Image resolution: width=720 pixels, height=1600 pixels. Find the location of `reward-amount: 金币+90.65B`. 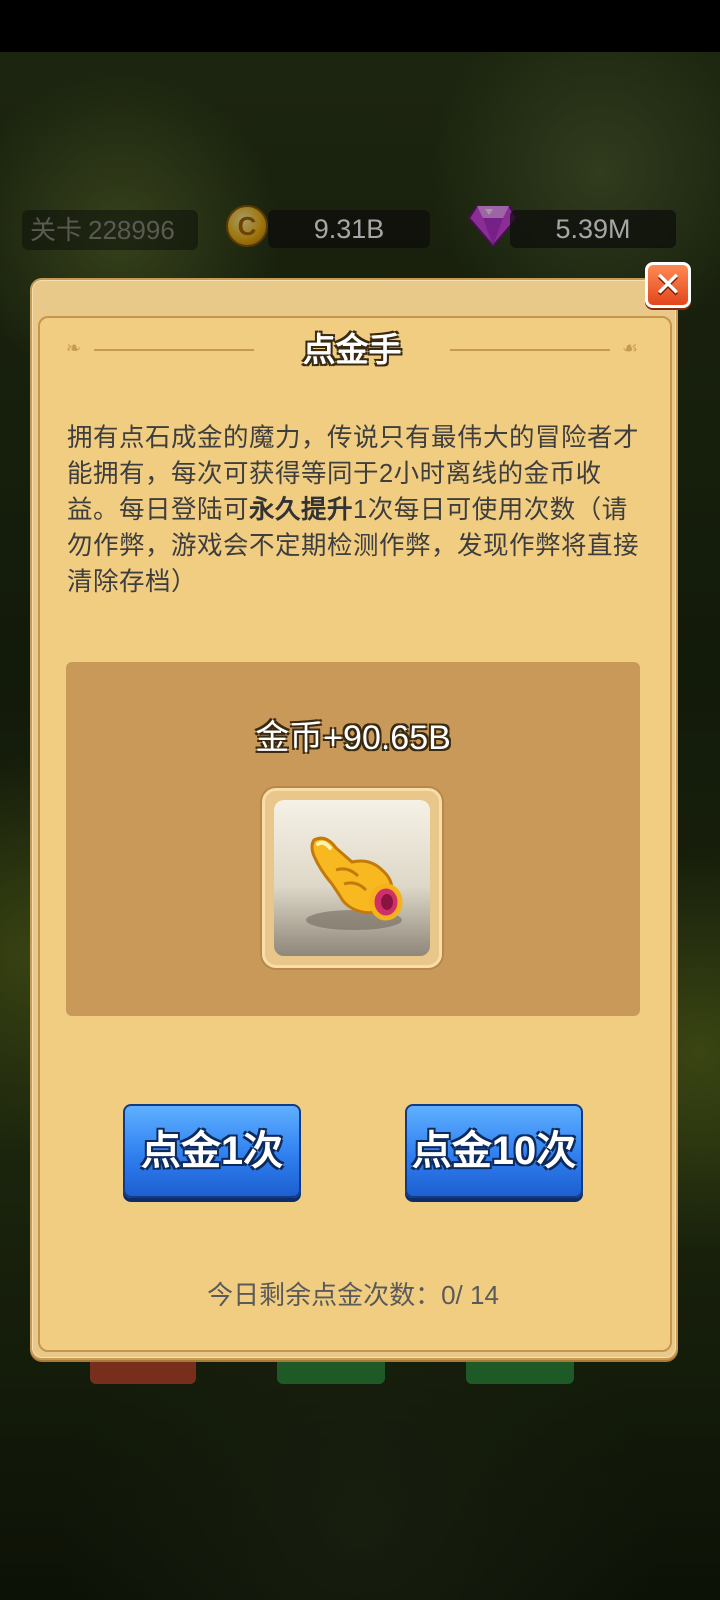

reward-amount: 金币+90.65B is located at coordinates (353, 738).